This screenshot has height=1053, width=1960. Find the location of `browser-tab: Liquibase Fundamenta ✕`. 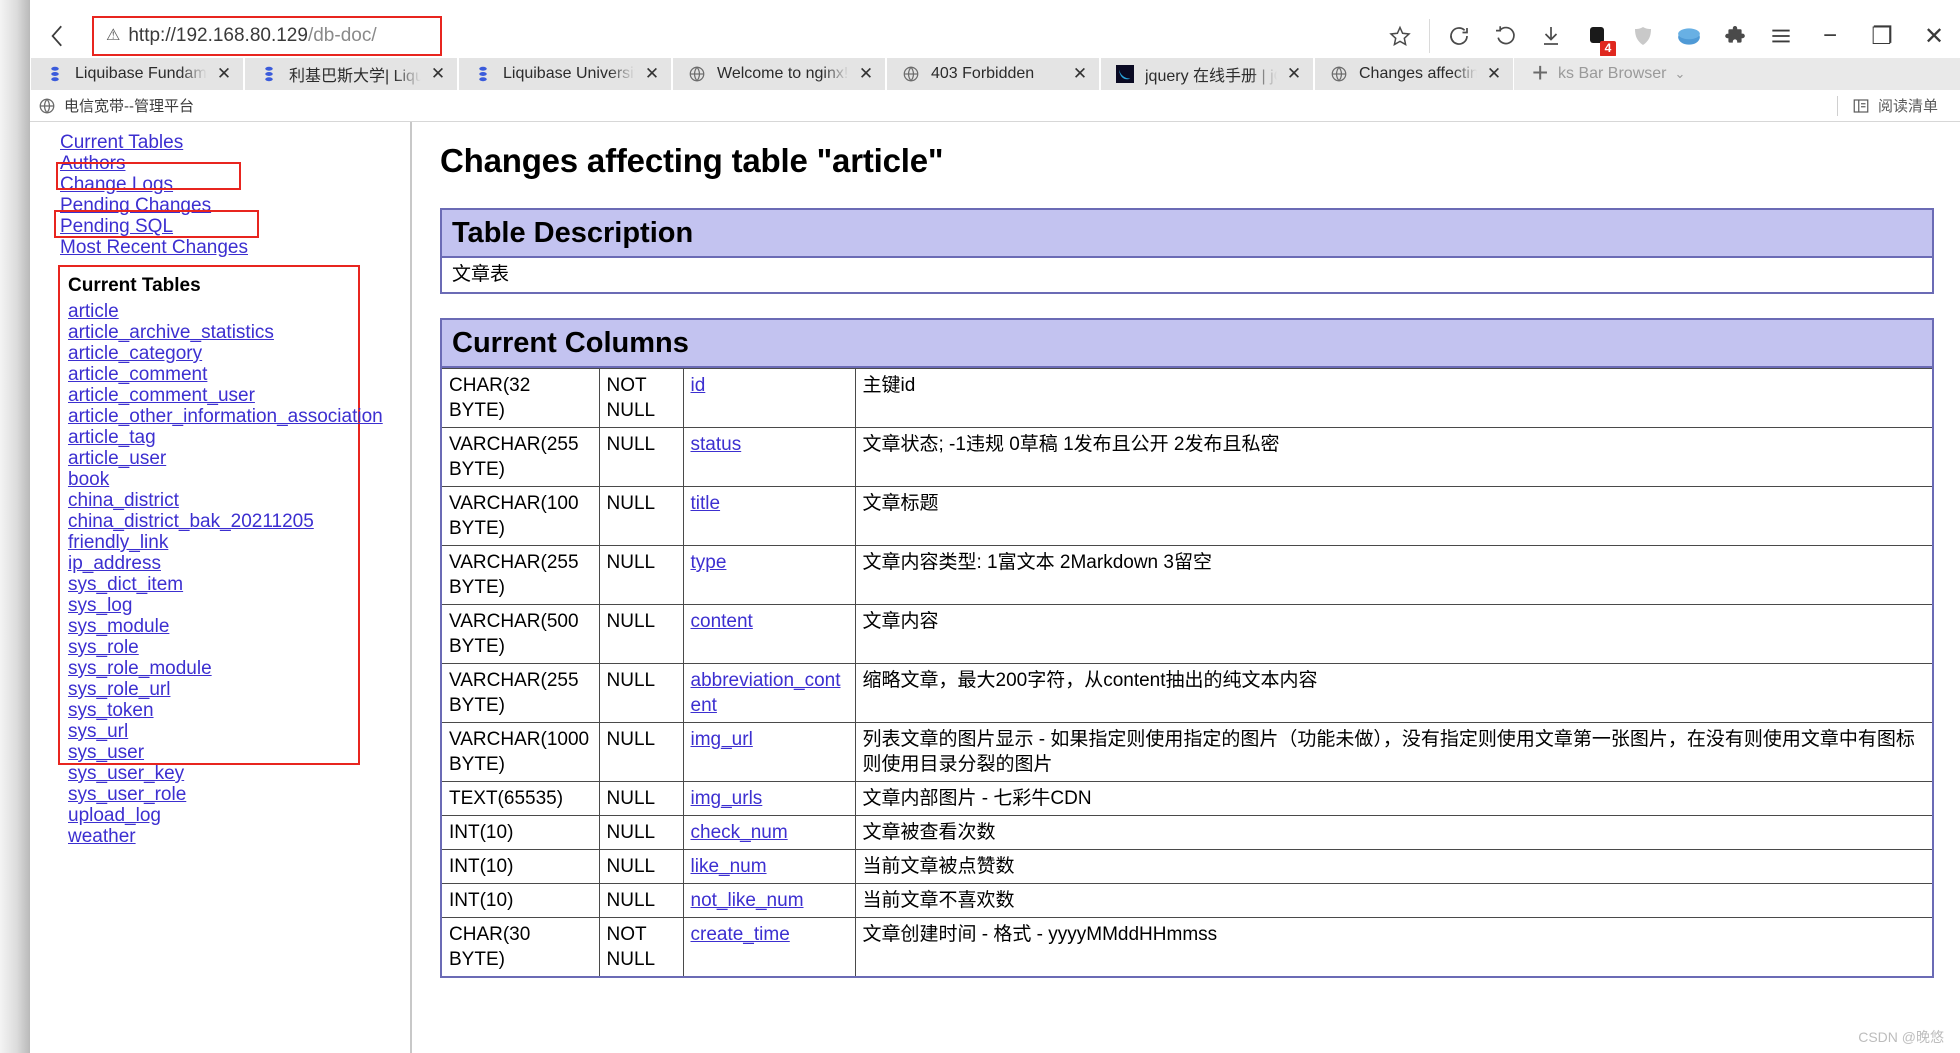

browser-tab: Liquibase Fundamenta ✕ is located at coordinates (137, 74).